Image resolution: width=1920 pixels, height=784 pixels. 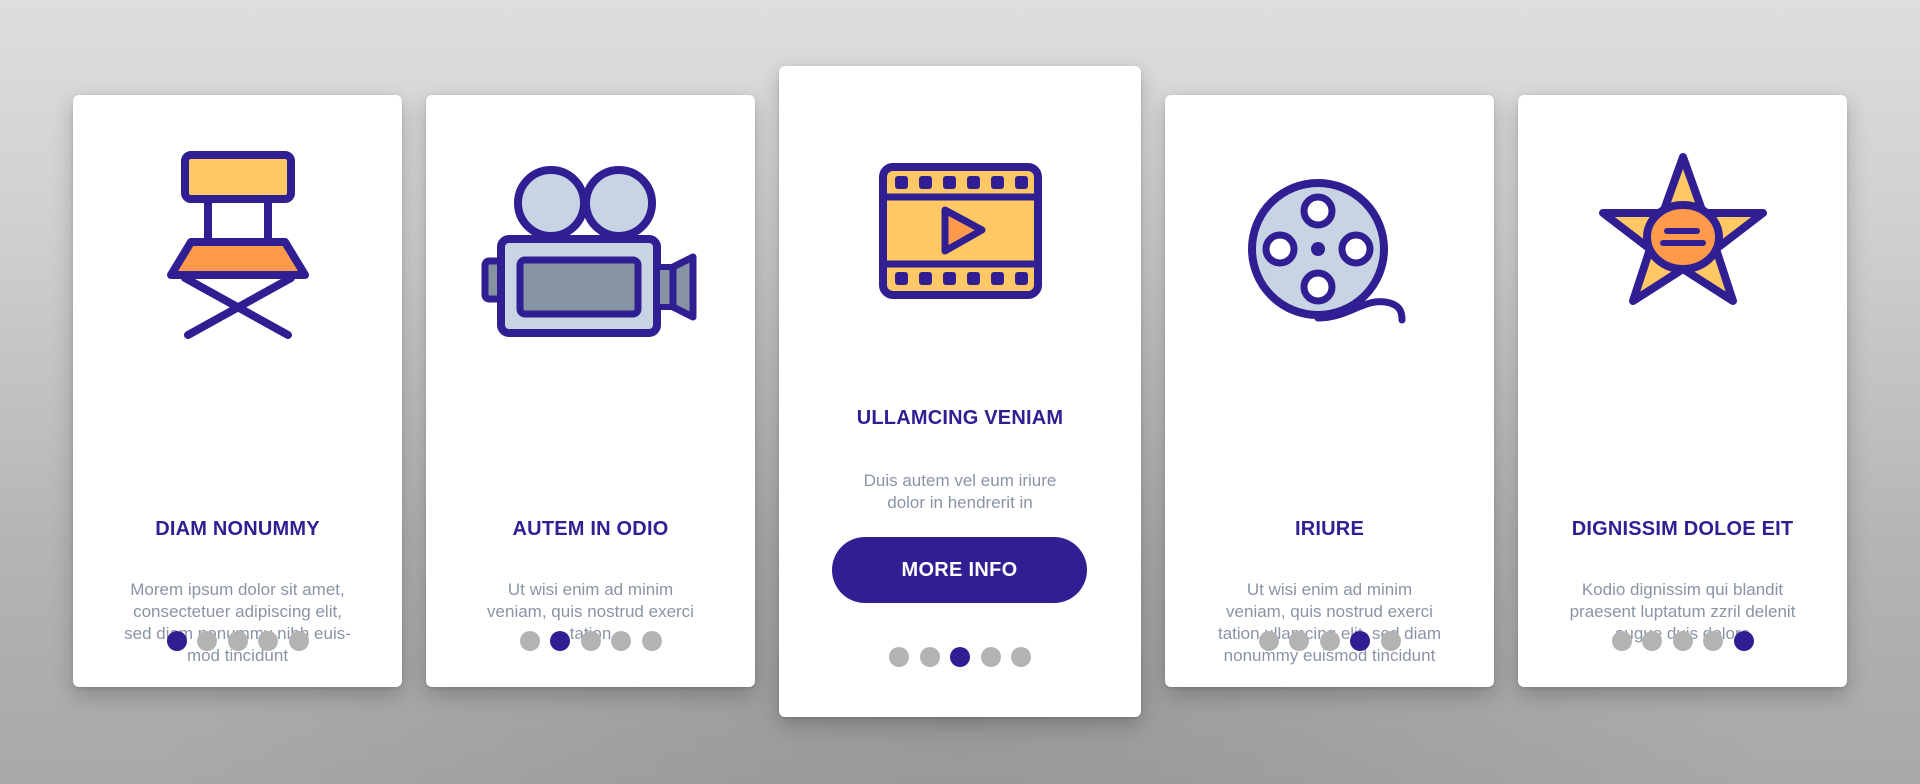 I want to click on description-line: Duis autem vel eum iriure, so click(x=960, y=480).